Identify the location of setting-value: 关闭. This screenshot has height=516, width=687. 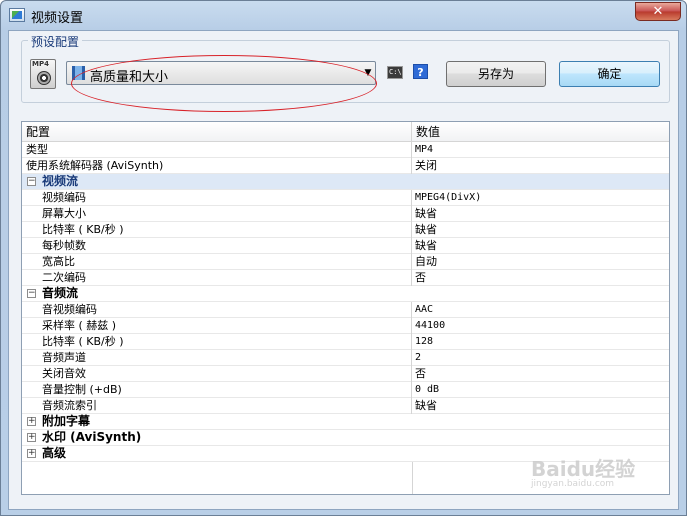
(540, 166).